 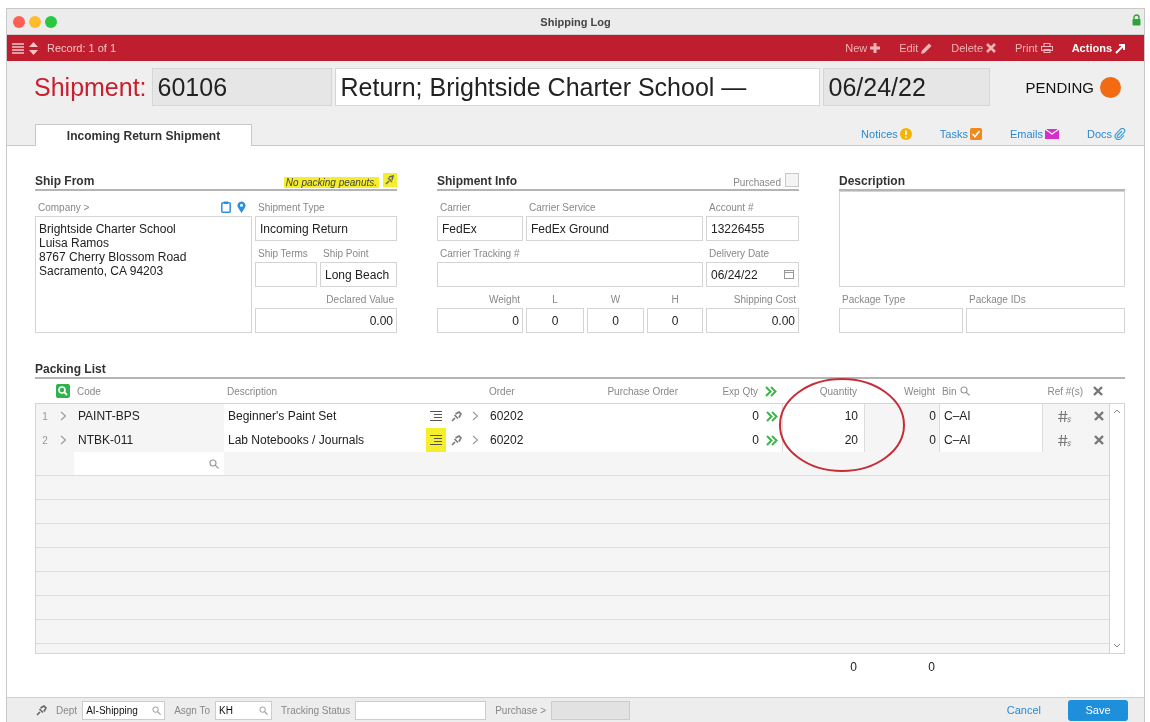 I want to click on toolbar-button: Print, so click(x=1034, y=48).